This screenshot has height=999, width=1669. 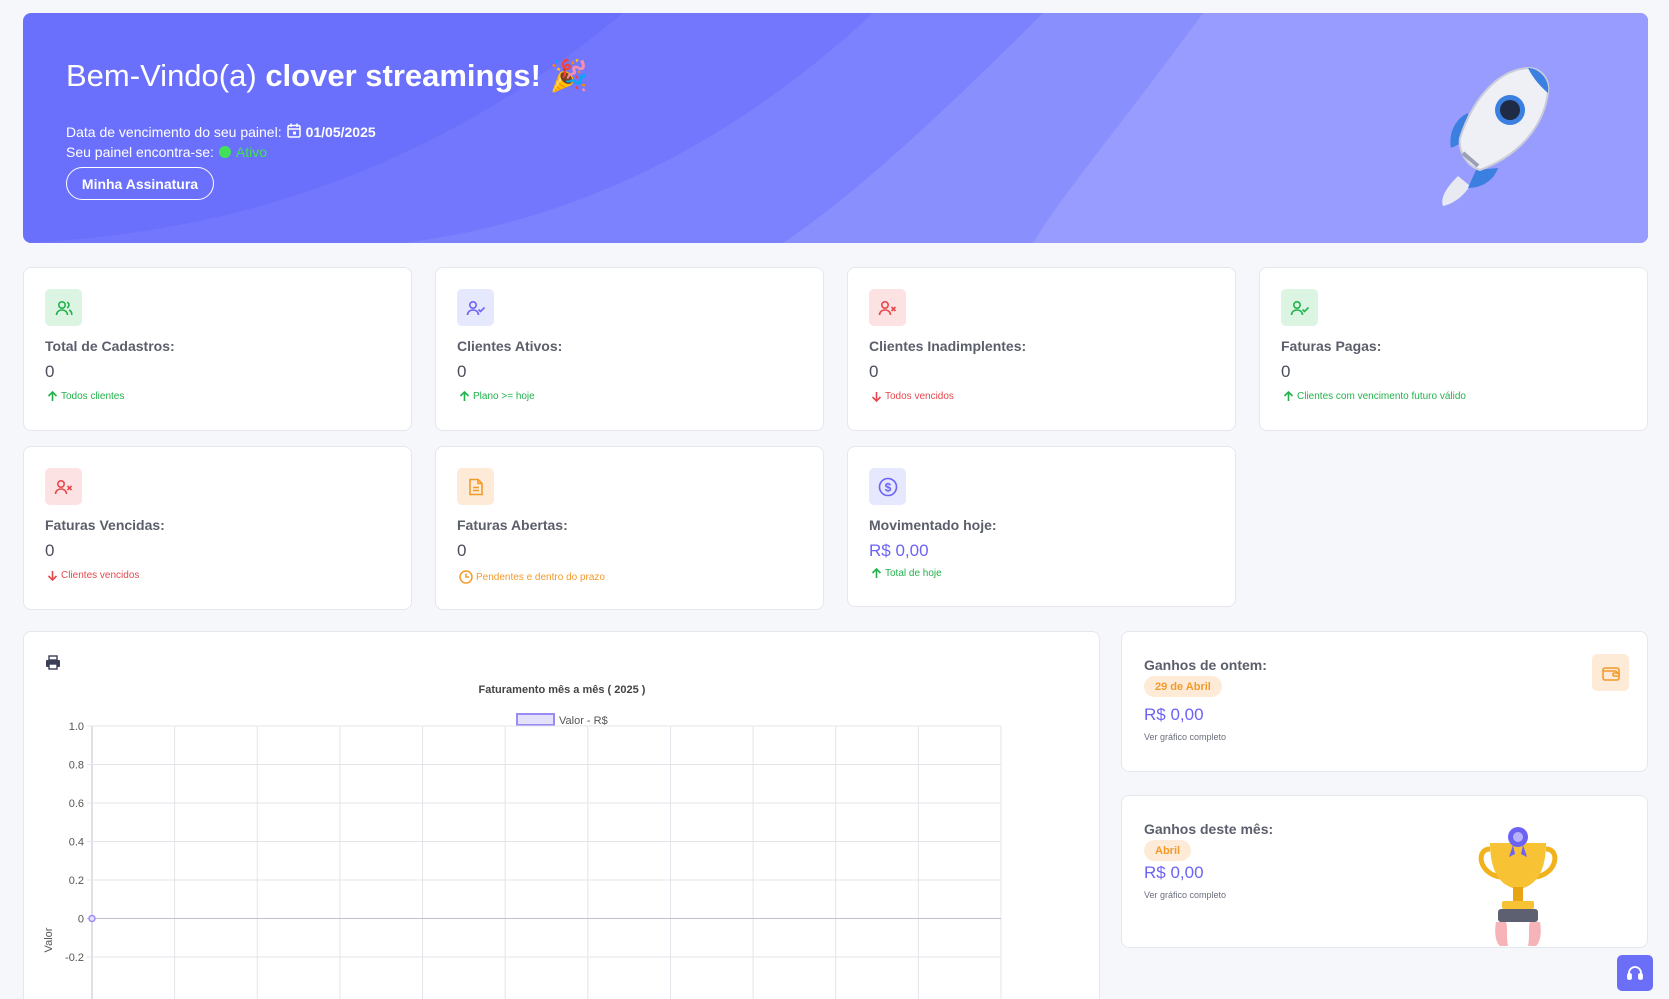 I want to click on month-chart-link: Ver gráfico completo, so click(x=1185, y=895).